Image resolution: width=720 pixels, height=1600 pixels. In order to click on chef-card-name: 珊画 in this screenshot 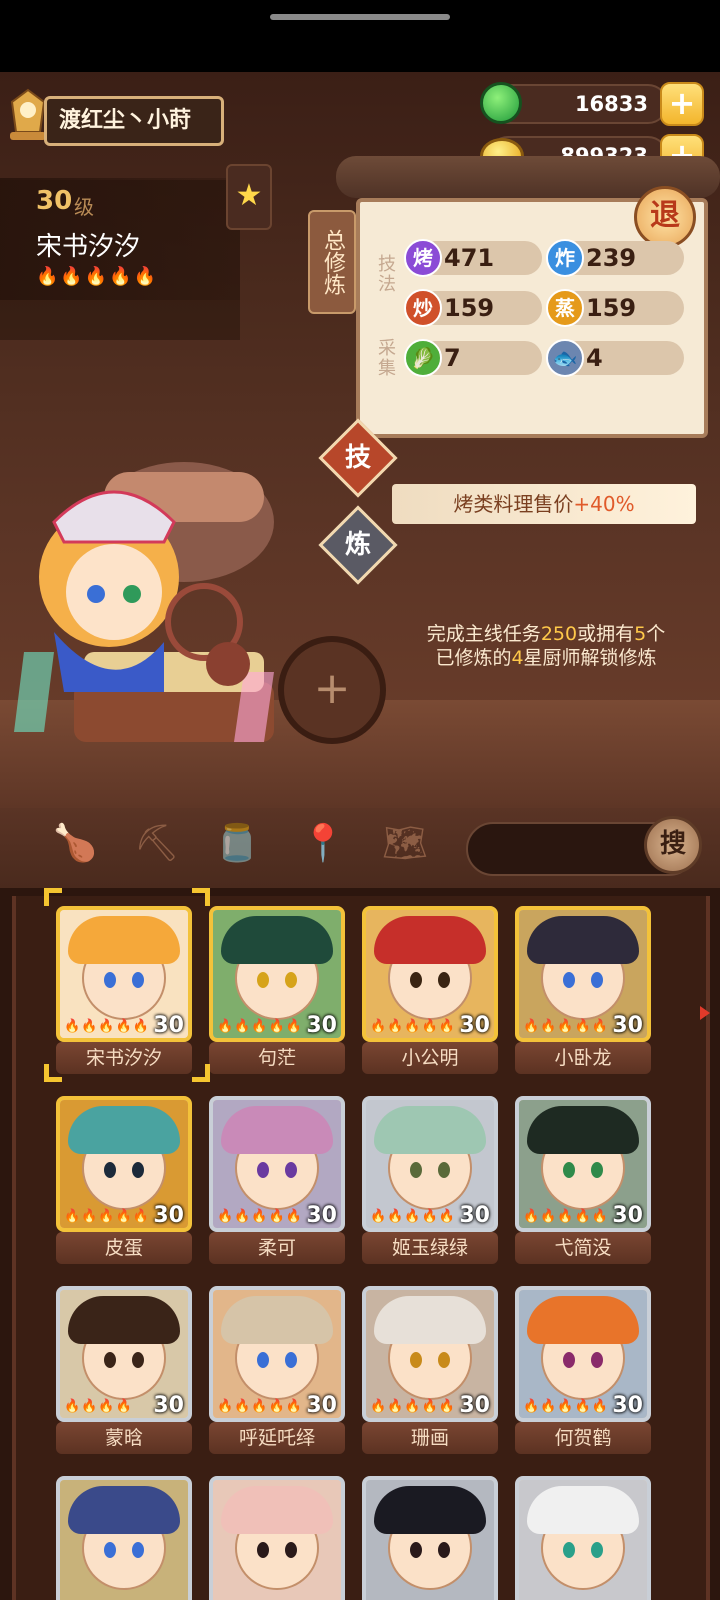, I will do `click(430, 1438)`.